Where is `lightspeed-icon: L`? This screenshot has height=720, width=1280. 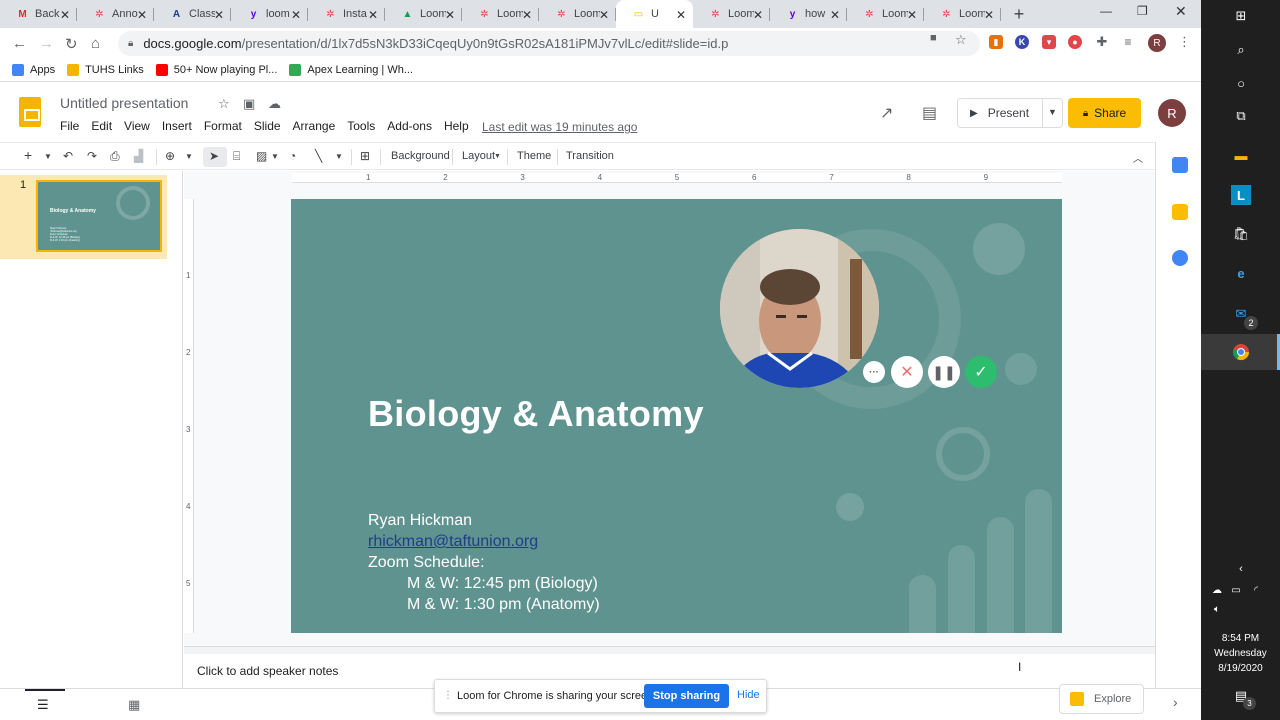
lightspeed-icon: L is located at coordinates (1241, 195).